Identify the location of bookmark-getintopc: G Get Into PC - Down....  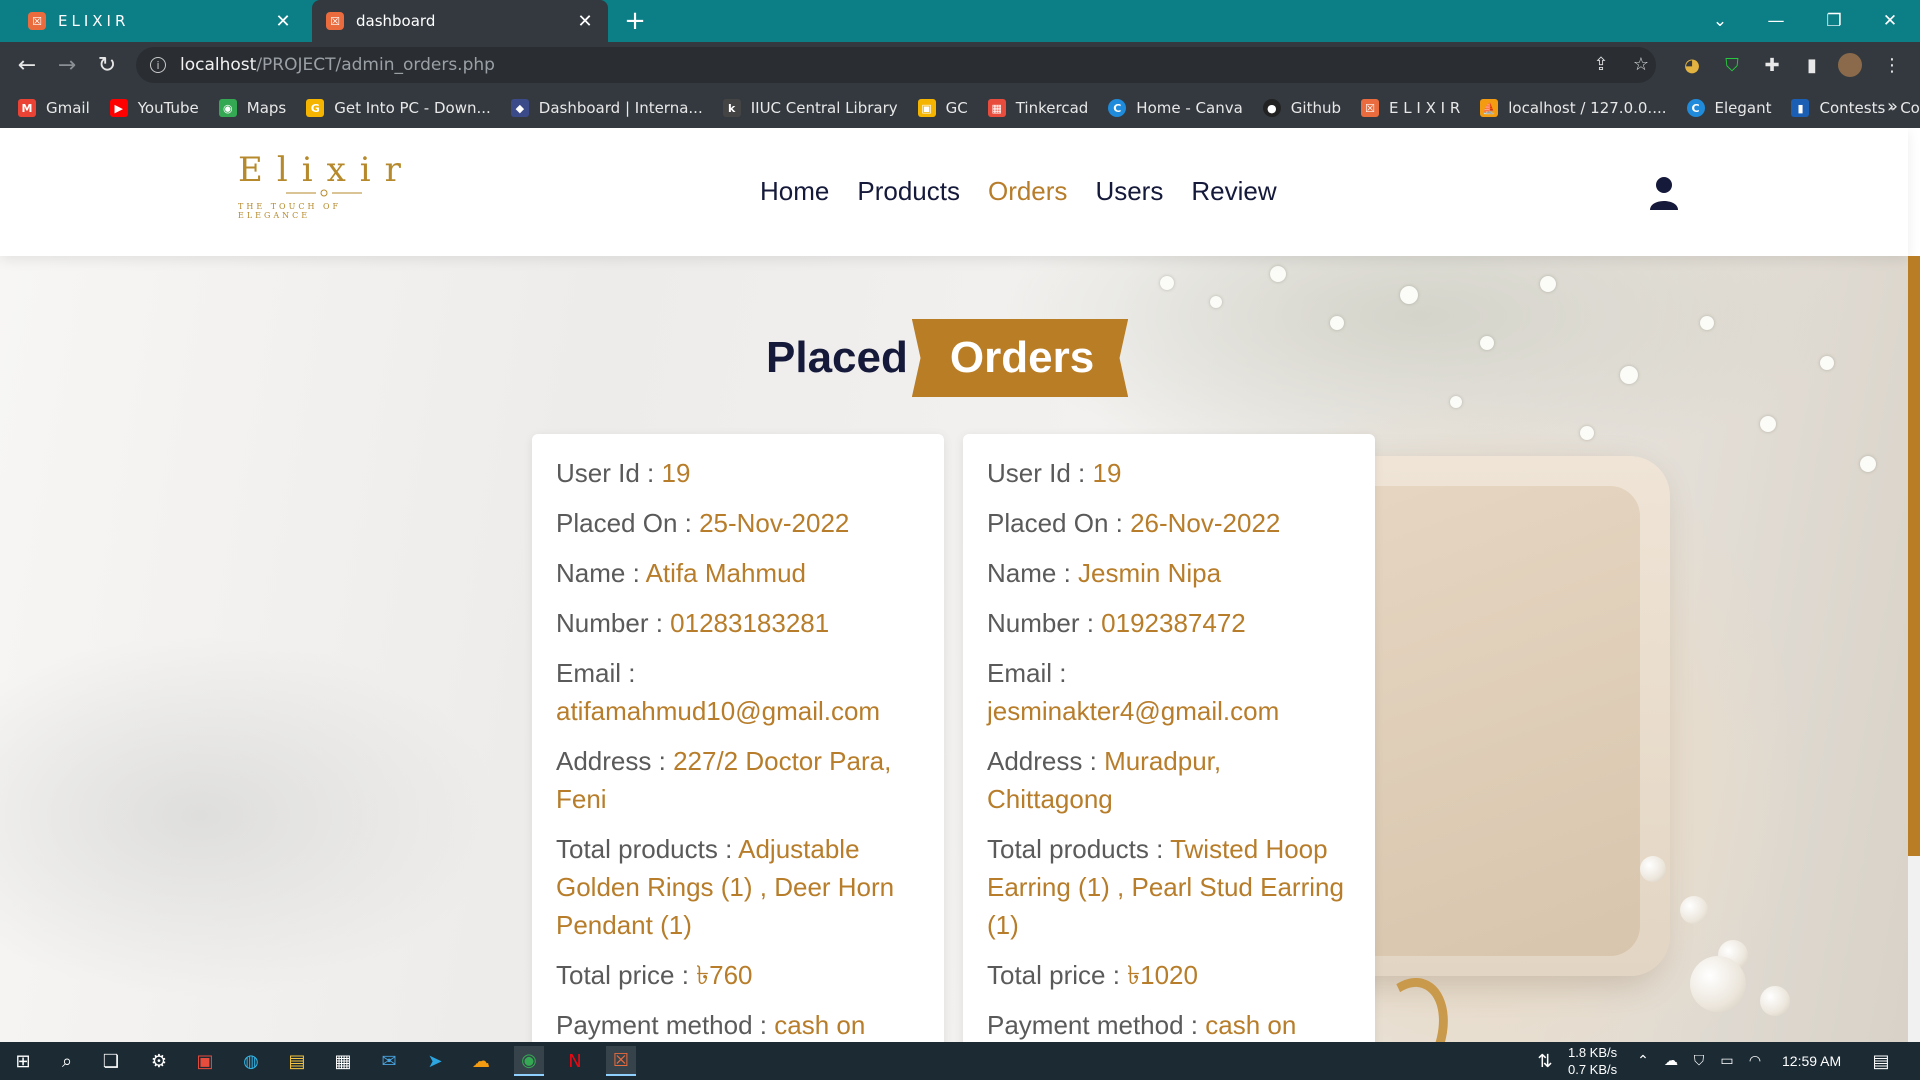
(398, 108).